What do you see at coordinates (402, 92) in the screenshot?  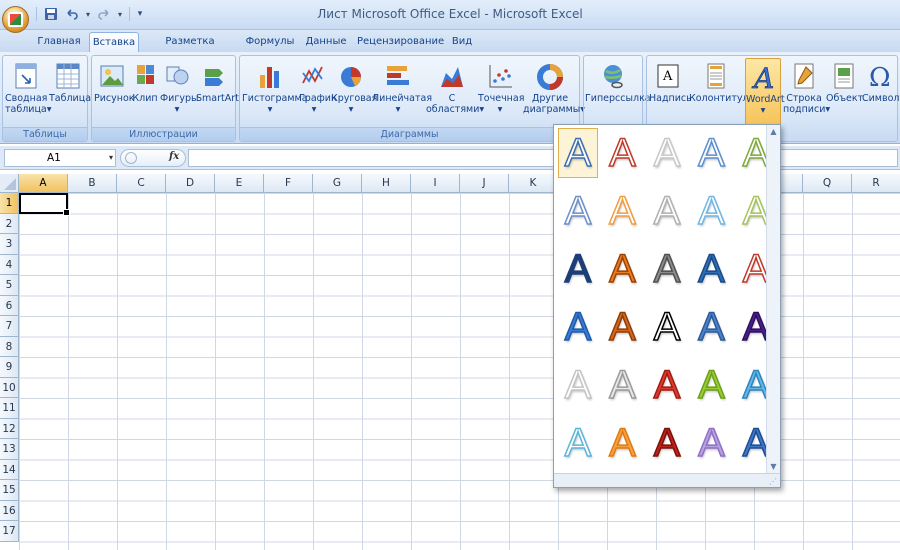 I see `bar-chart-button: Линейчатая ▾` at bounding box center [402, 92].